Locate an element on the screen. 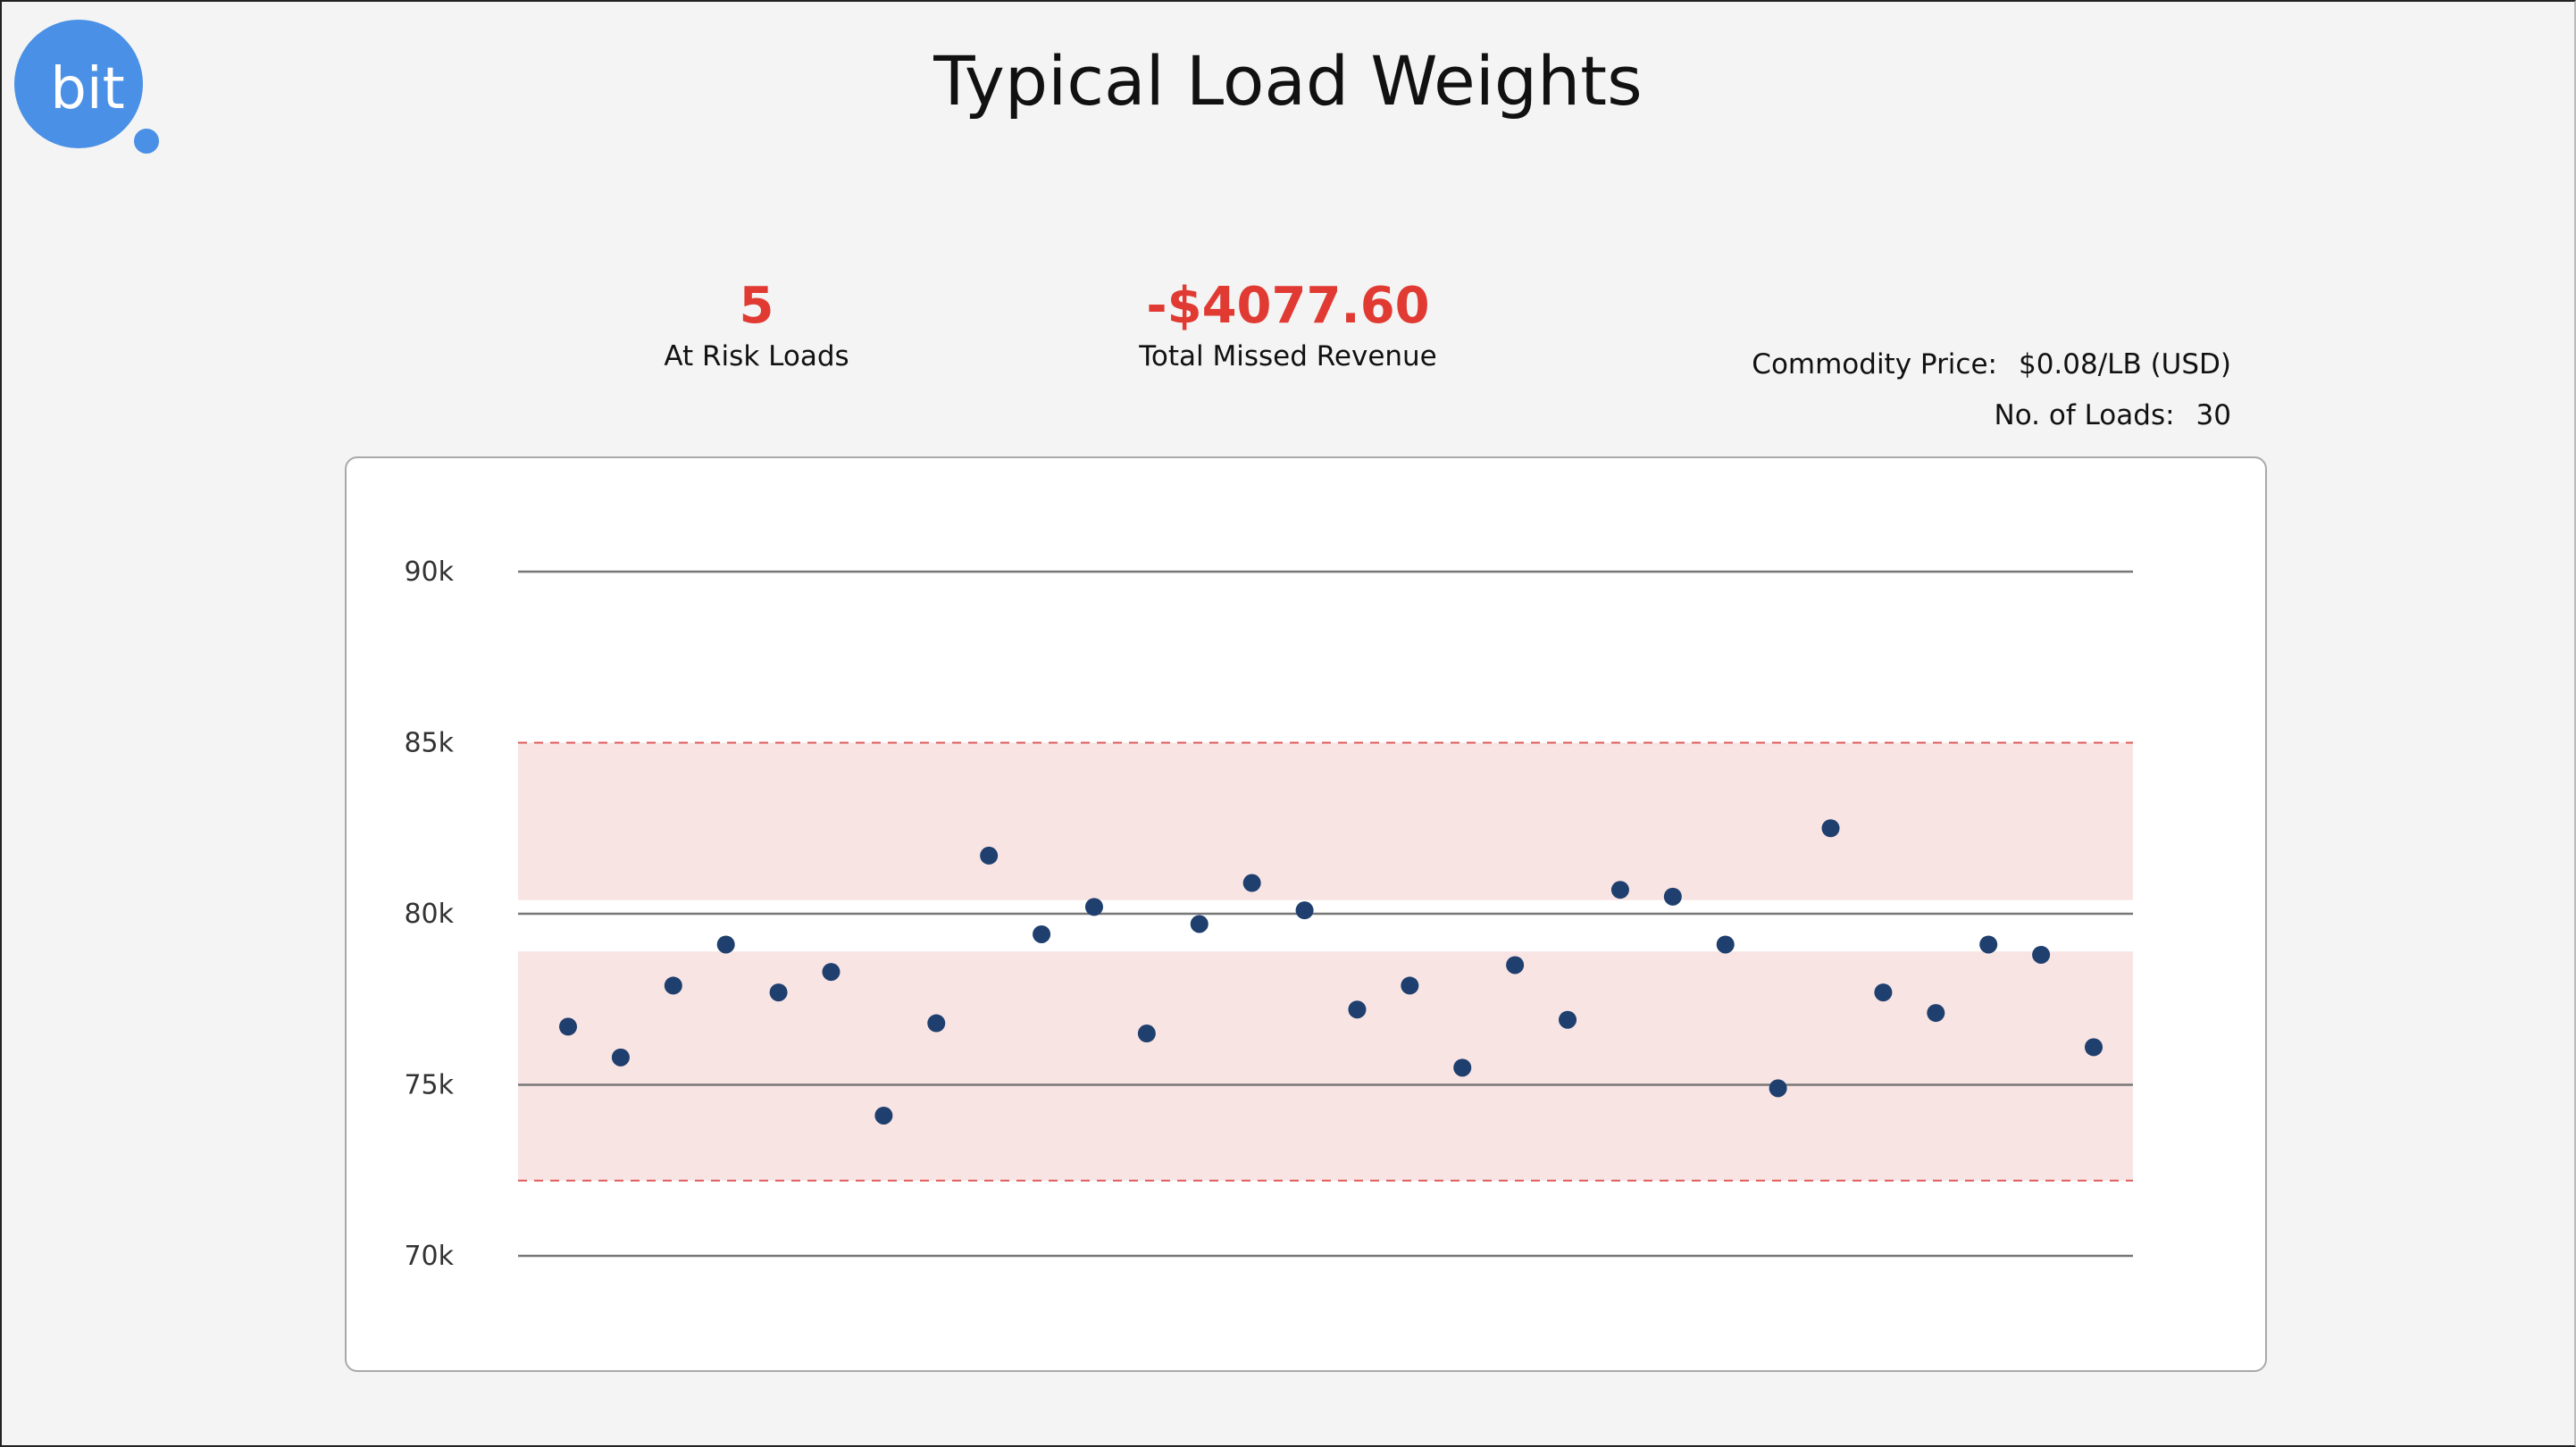 The width and height of the screenshot is (2576, 1447). commodity-price-row: Commodity Price: $0.08/LB (USD) is located at coordinates (1992, 364).